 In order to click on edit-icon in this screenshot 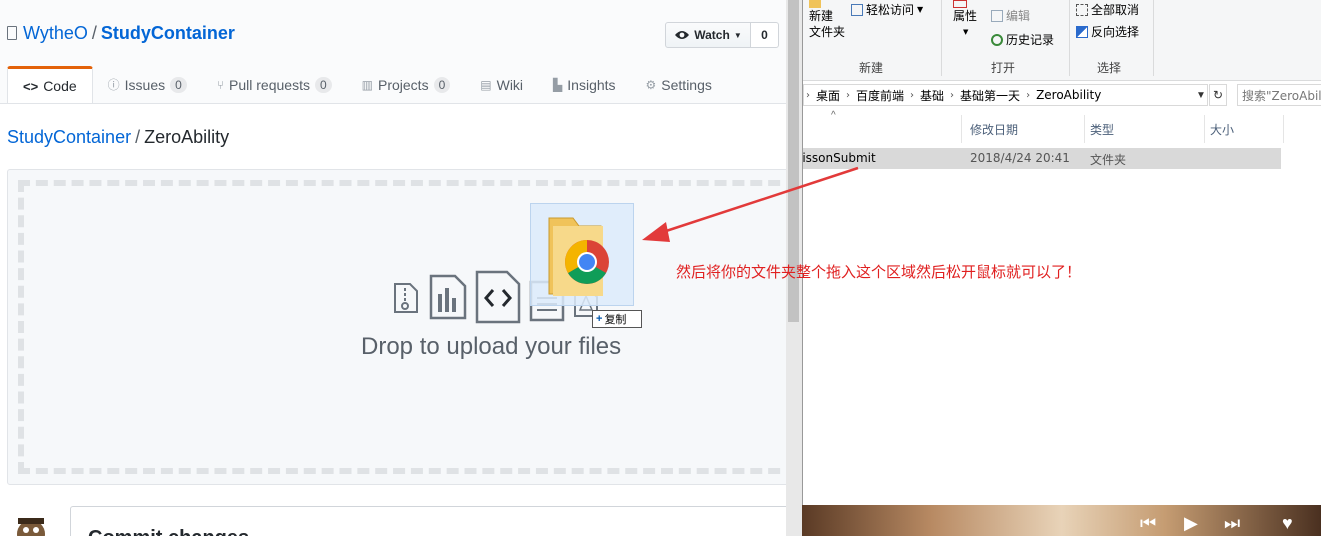, I will do `click(997, 15)`.